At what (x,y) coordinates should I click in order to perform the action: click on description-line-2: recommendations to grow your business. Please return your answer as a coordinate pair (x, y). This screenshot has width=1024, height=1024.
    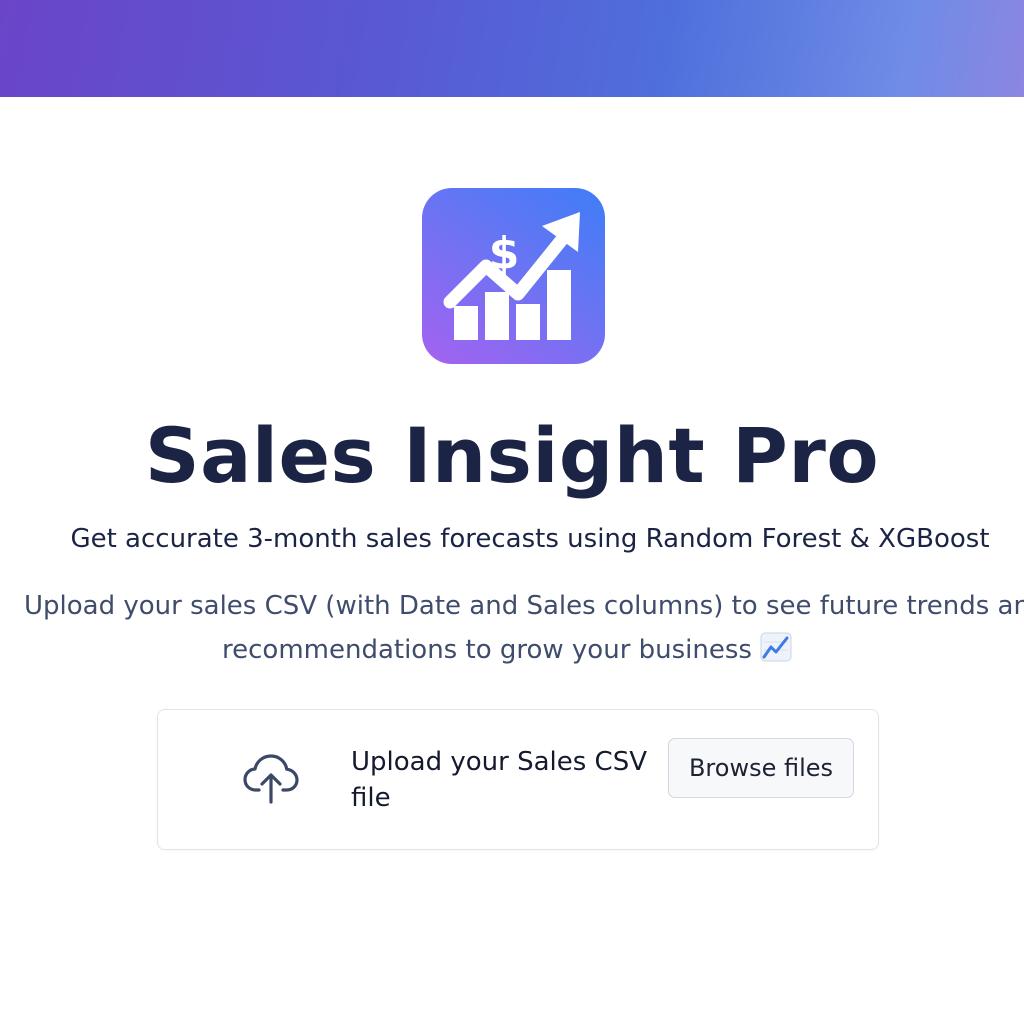
    Looking at the image, I should click on (487, 650).